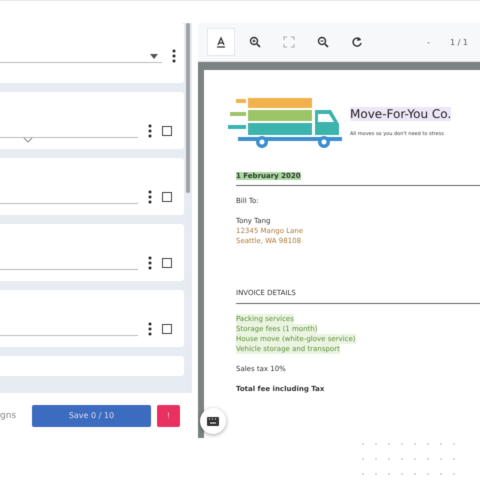 Image resolution: width=480 pixels, height=480 pixels. What do you see at coordinates (459, 42) in the screenshot?
I see `page-indicator: 1 / 1` at bounding box center [459, 42].